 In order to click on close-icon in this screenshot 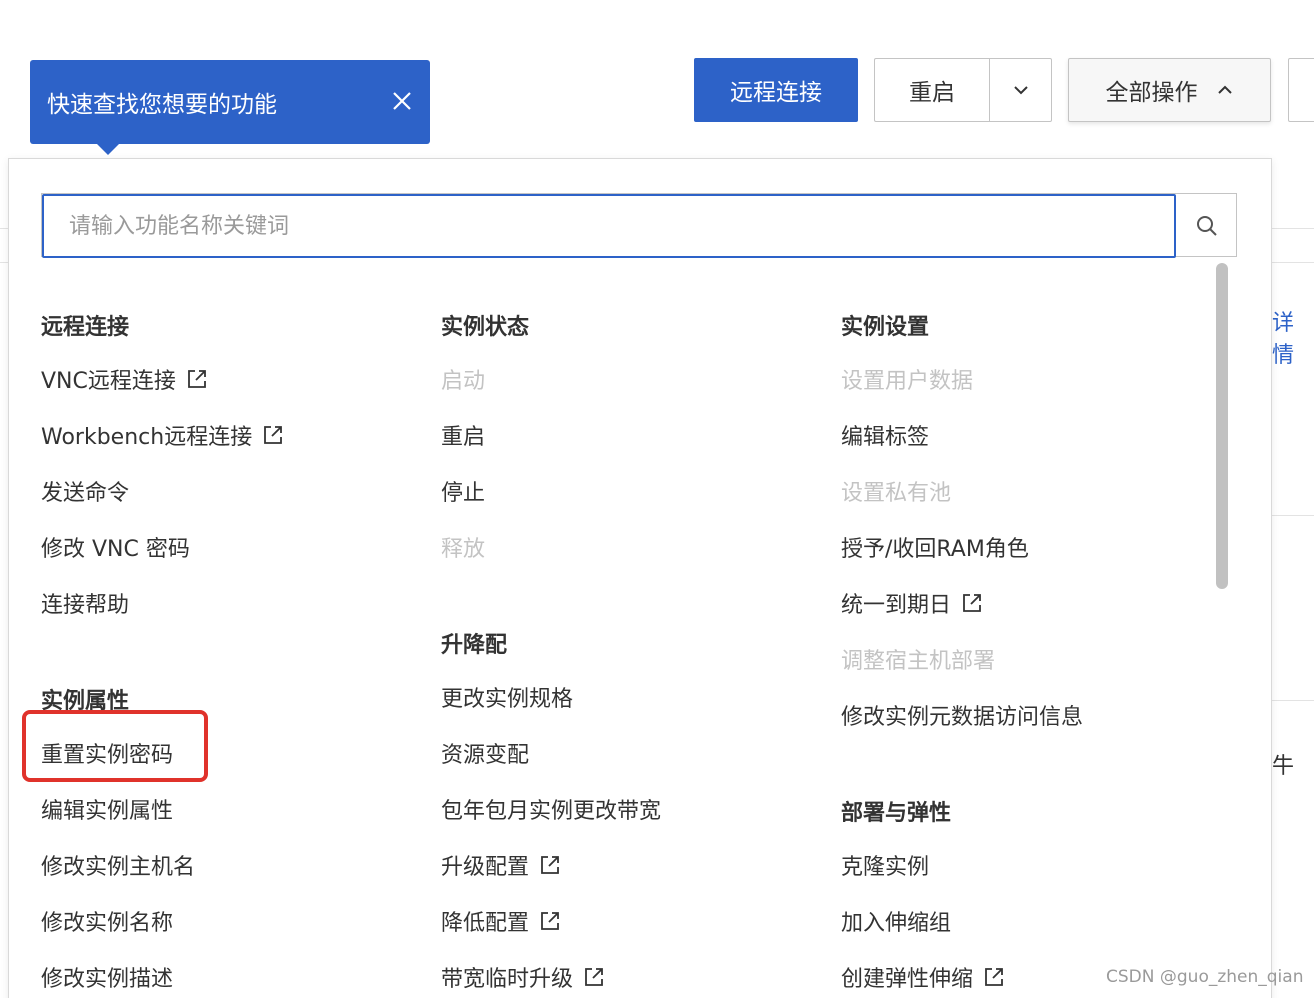, I will do `click(402, 101)`.